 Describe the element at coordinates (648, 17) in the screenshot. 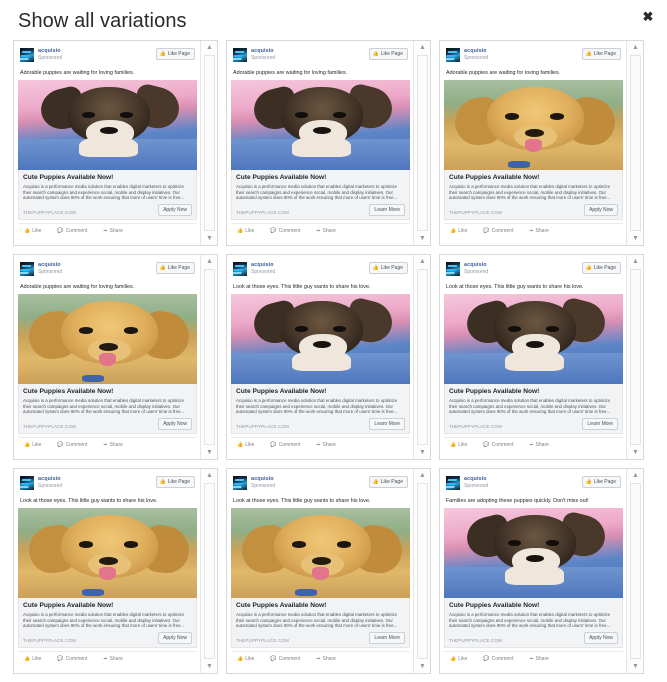

I see `close-icon: ✖` at that location.